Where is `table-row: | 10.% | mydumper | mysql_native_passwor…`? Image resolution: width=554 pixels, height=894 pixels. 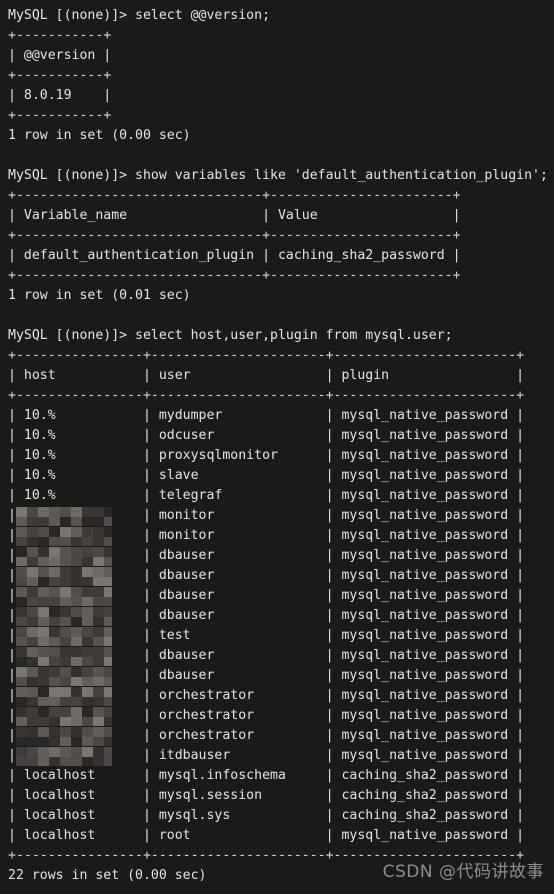 table-row: | 10.% | mydumper | mysql_native_passwor… is located at coordinates (266, 415).